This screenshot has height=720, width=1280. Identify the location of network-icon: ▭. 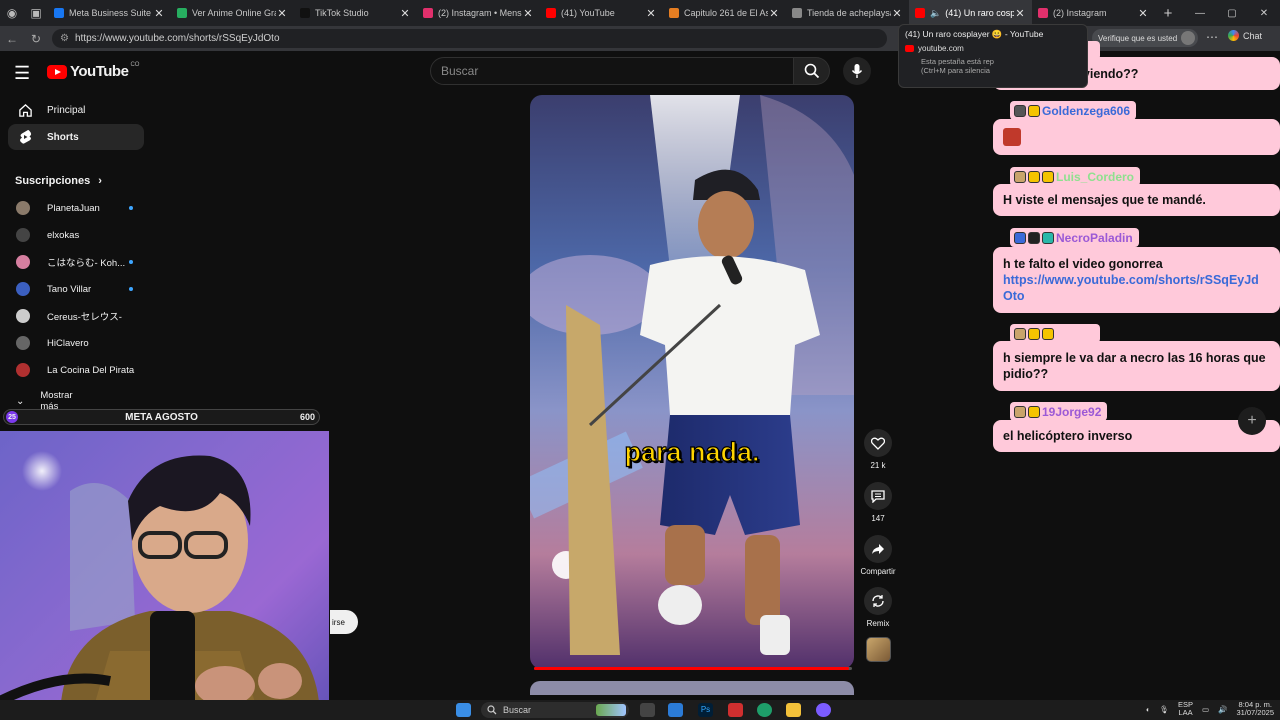
(1205, 709).